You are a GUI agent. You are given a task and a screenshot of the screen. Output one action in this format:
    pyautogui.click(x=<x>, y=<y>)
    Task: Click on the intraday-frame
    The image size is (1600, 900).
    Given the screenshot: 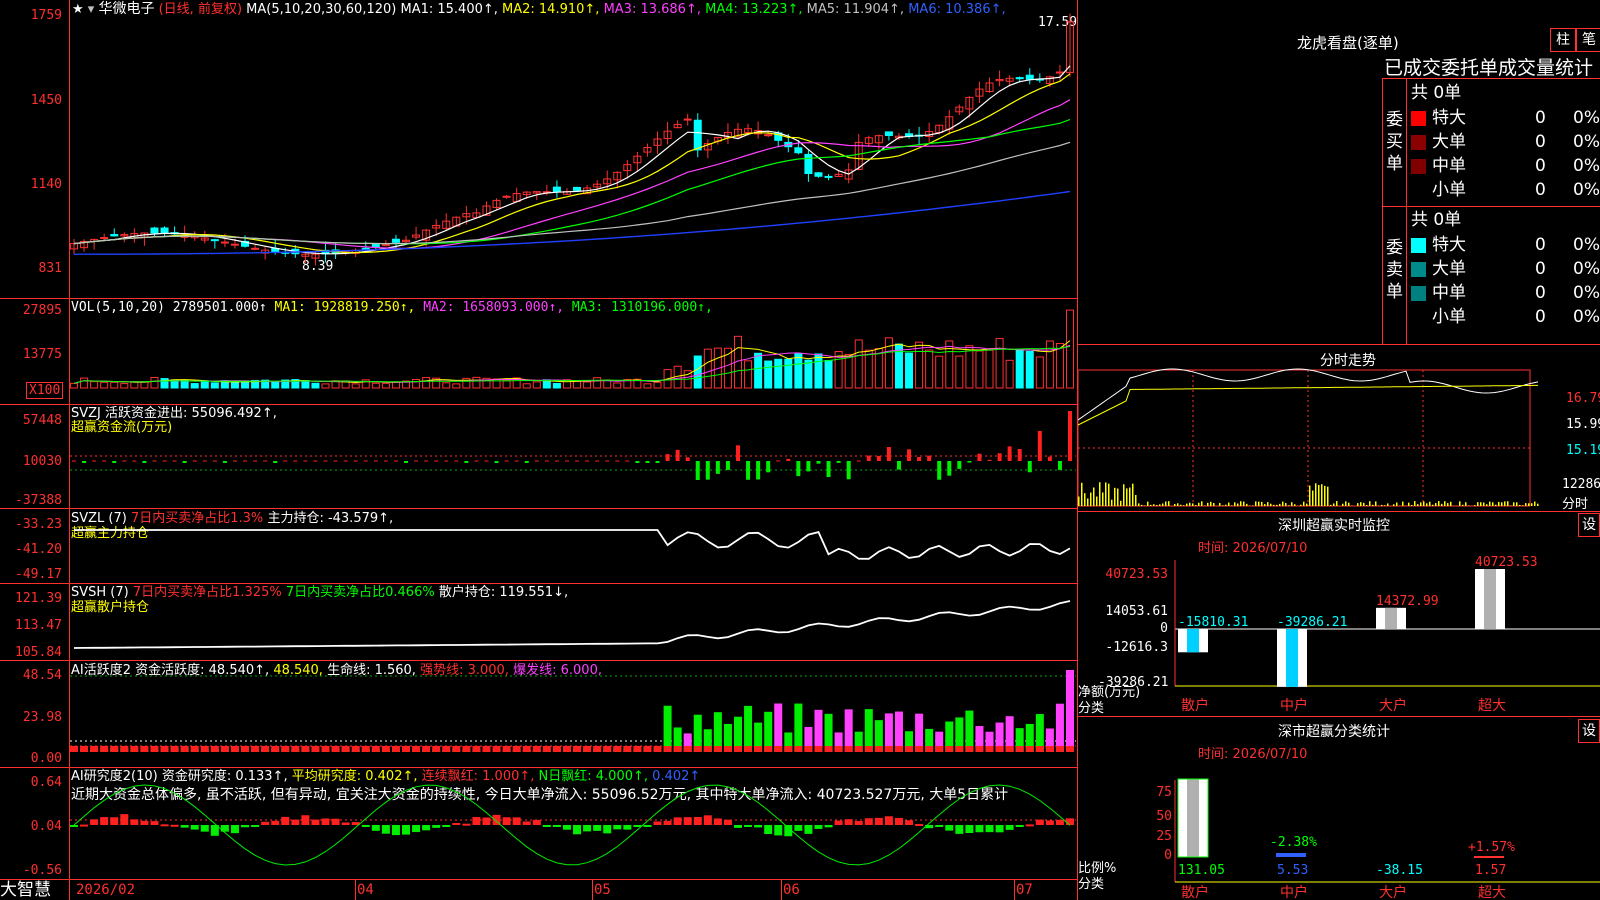 What is the action you would take?
    pyautogui.click(x=1304, y=438)
    